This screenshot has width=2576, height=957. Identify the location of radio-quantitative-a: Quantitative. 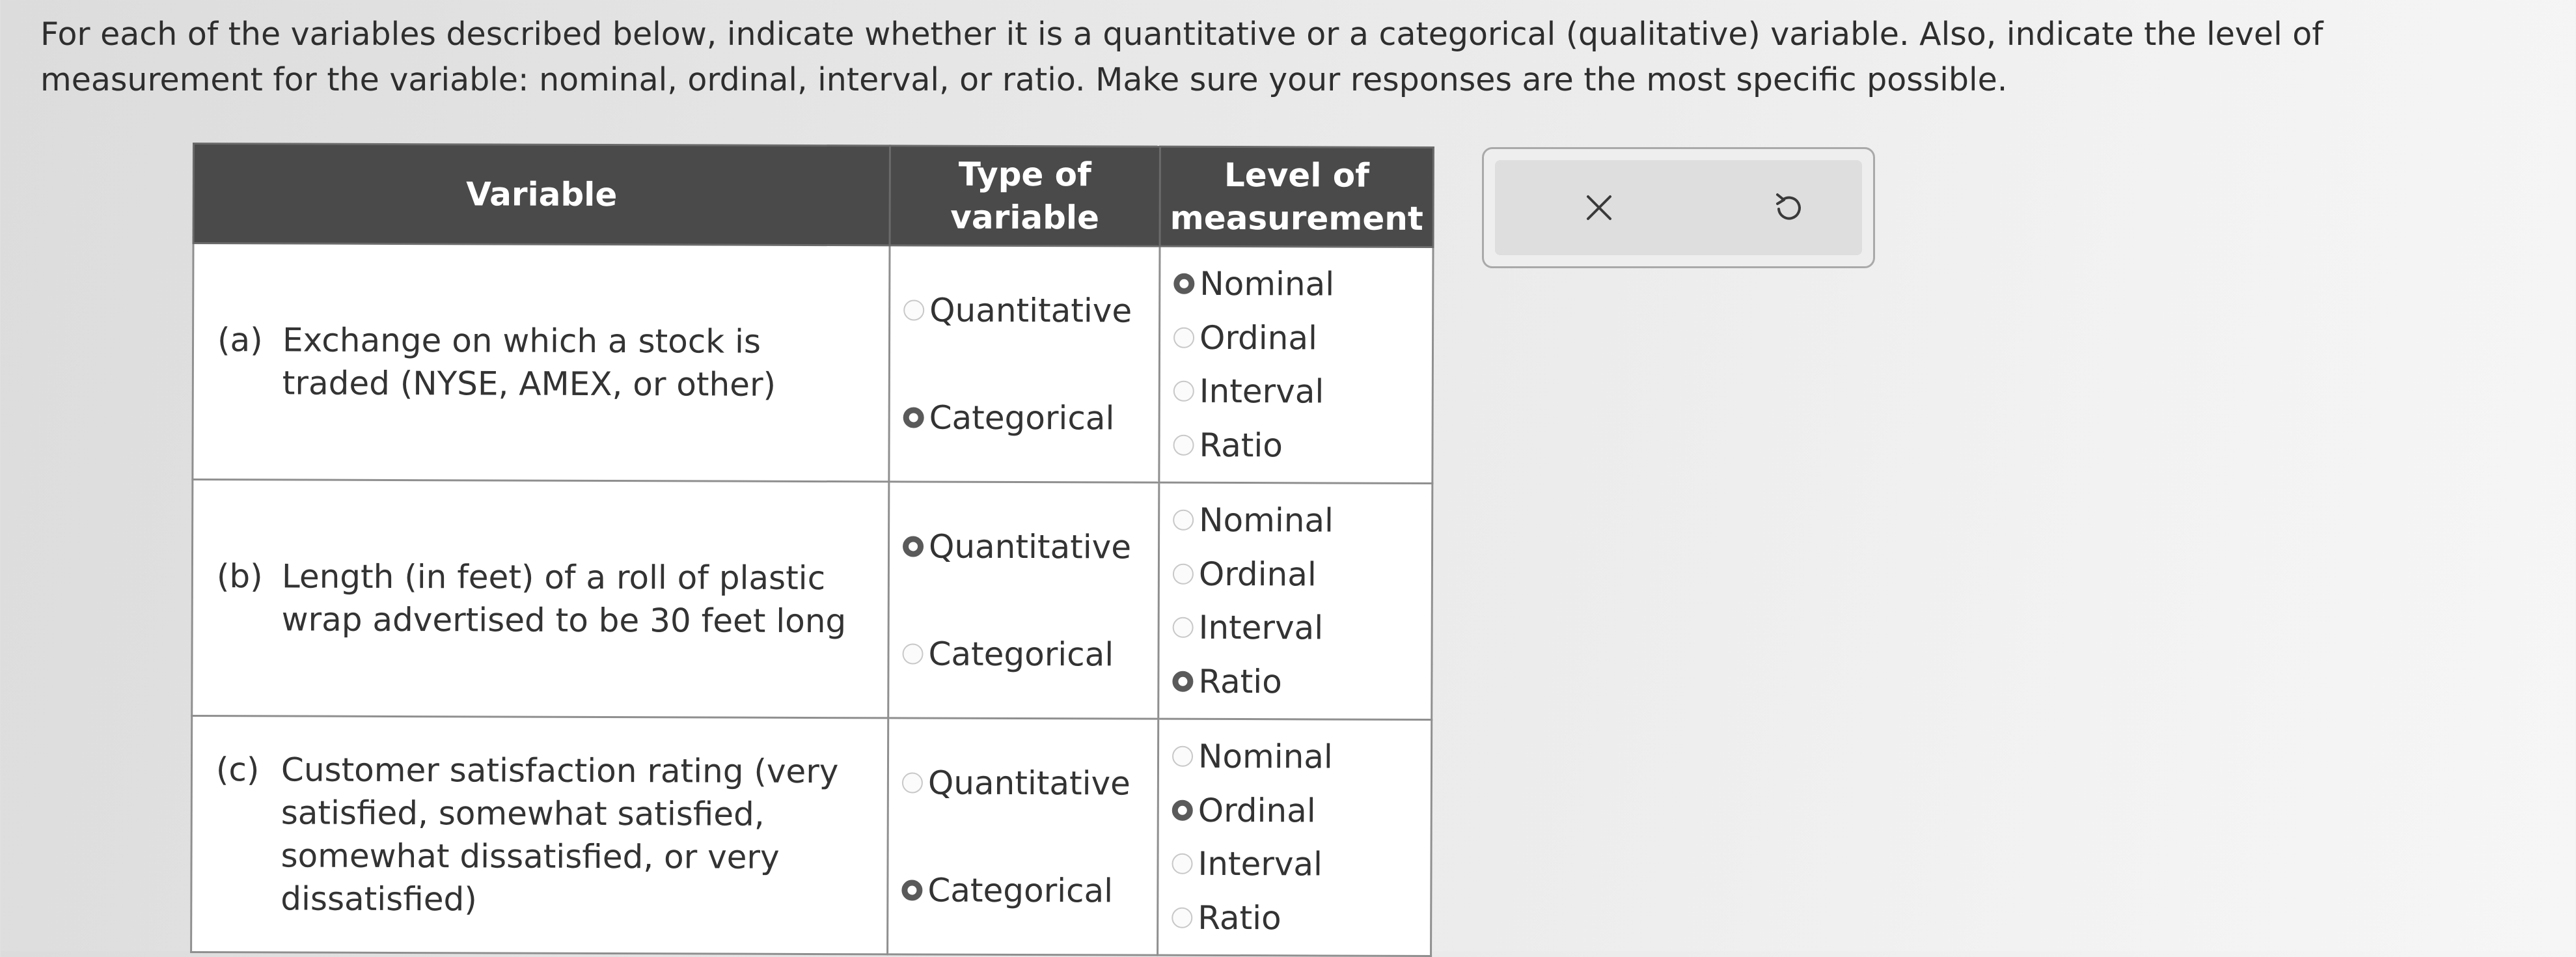
(1024, 310).